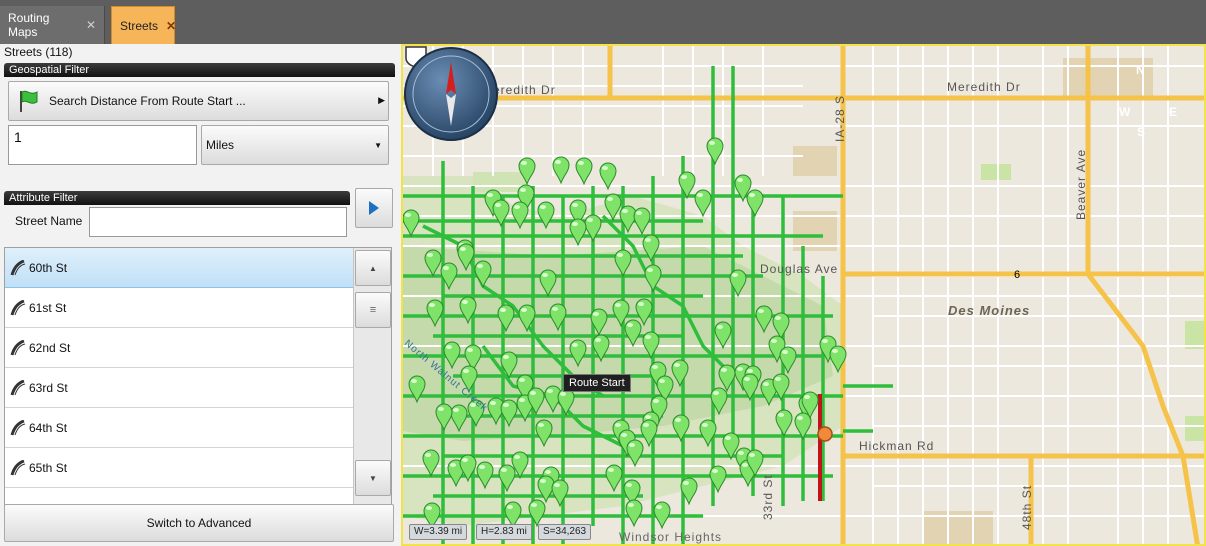 This screenshot has height=546, width=1206. Describe the element at coordinates (198, 101) in the screenshot. I see `search-distance-button: Search Distance From Route Start ... ▶` at that location.